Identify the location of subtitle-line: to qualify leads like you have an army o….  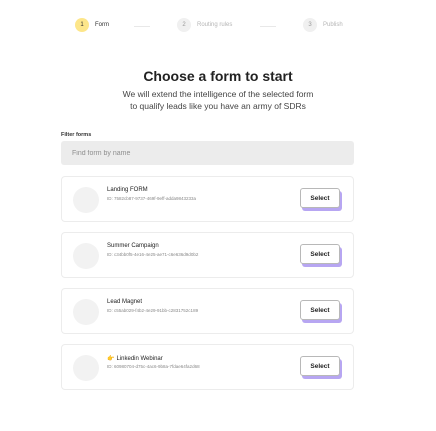
(218, 106).